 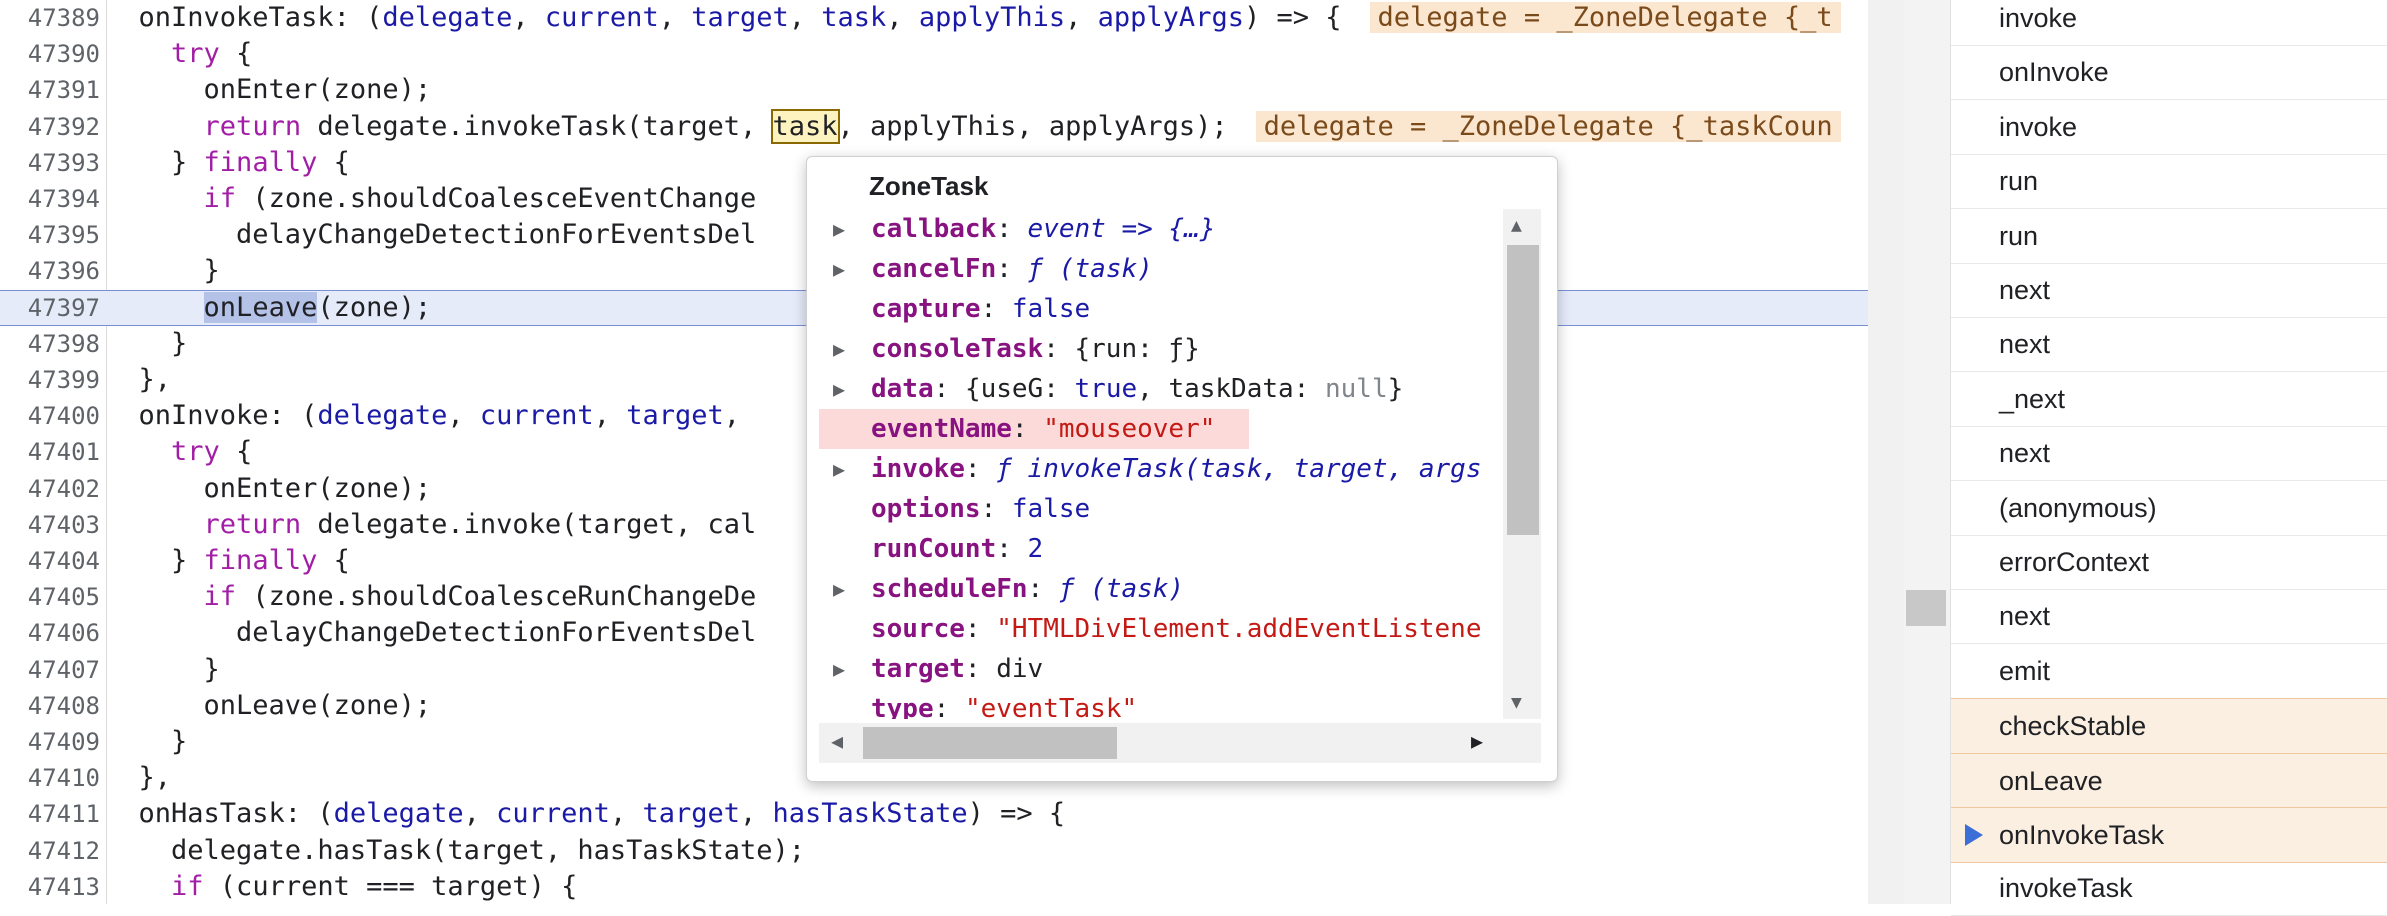 I want to click on scroll-up-icon: ▲, so click(x=1516, y=225).